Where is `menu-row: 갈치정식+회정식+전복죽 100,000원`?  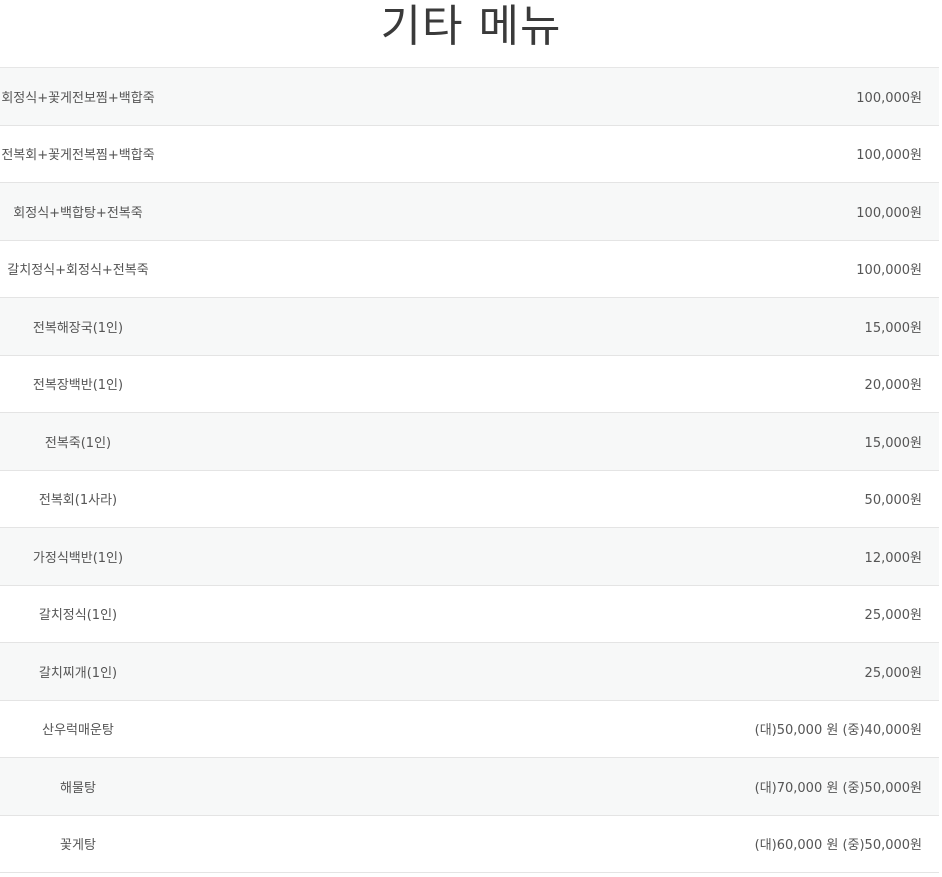
menu-row: 갈치정식+회정식+전복죽 100,000원 is located at coordinates (469, 269).